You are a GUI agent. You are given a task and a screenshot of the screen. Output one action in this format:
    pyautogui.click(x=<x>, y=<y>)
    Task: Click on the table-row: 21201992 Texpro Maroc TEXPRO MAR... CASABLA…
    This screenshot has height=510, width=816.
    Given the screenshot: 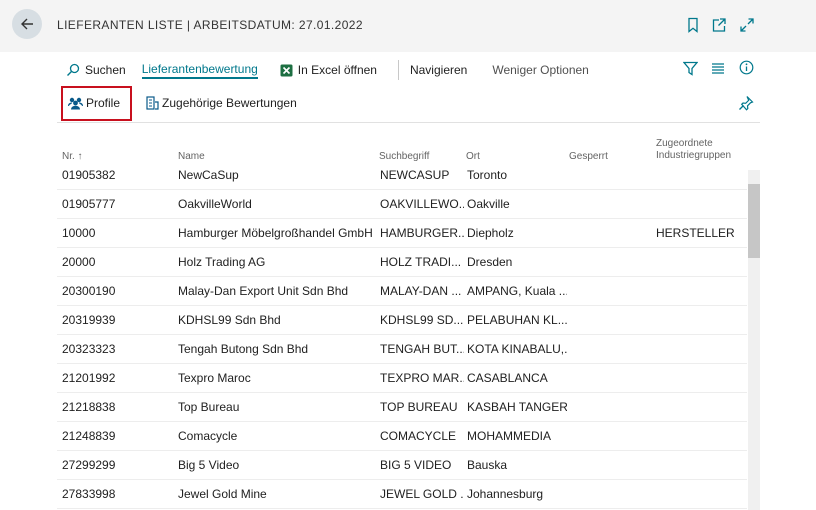 What is the action you would take?
    pyautogui.click(x=402, y=378)
    